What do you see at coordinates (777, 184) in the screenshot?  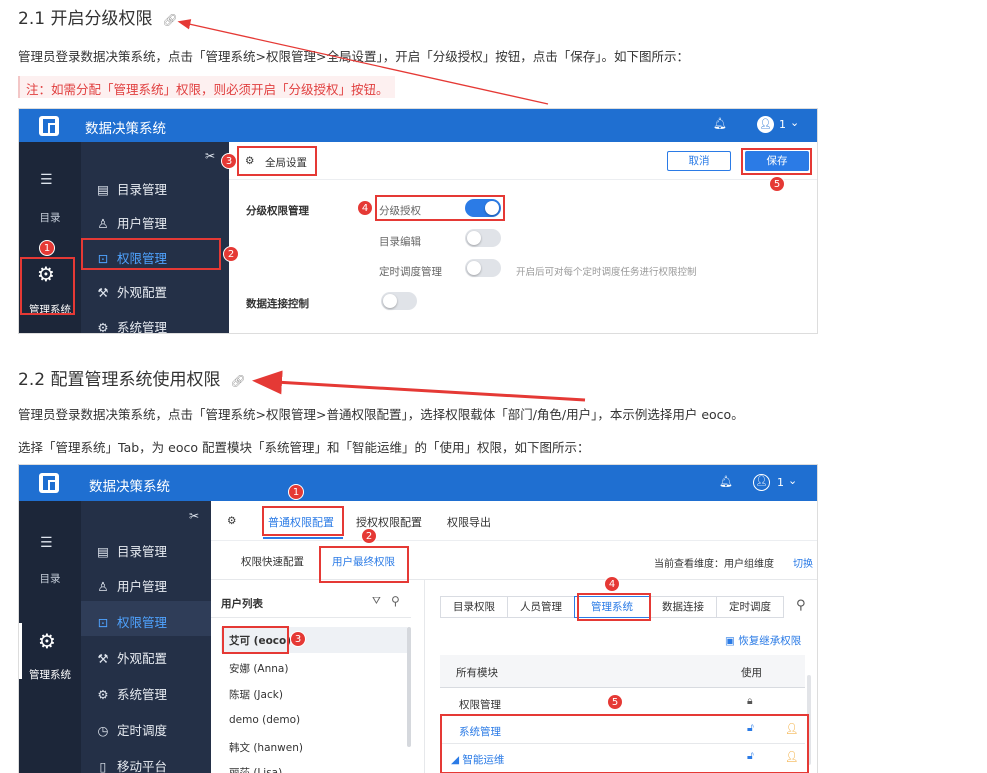 I see `annotation-badge-5: 5` at bounding box center [777, 184].